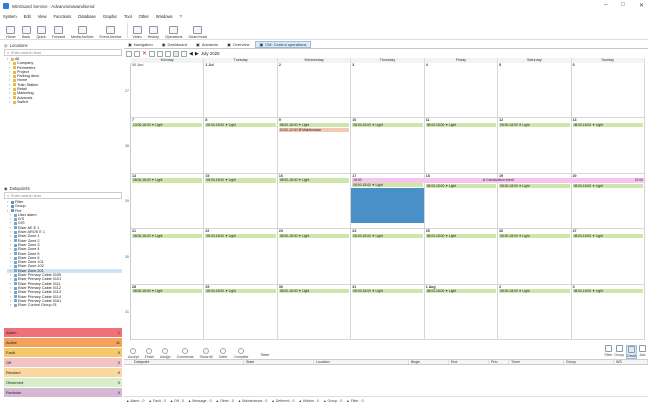 The height and width of the screenshot is (405, 648). Describe the element at coordinates (282, 401) in the screenshot. I see `status-filter: ▲ Deferred - 0` at that location.